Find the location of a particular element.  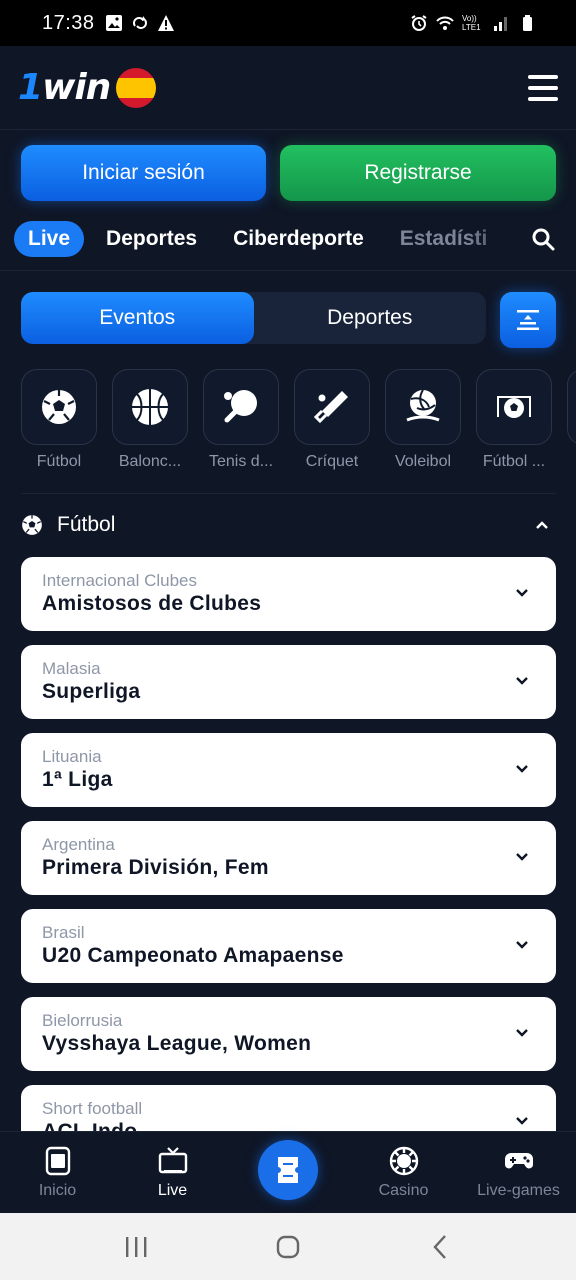

battery-icon is located at coordinates (527, 23).